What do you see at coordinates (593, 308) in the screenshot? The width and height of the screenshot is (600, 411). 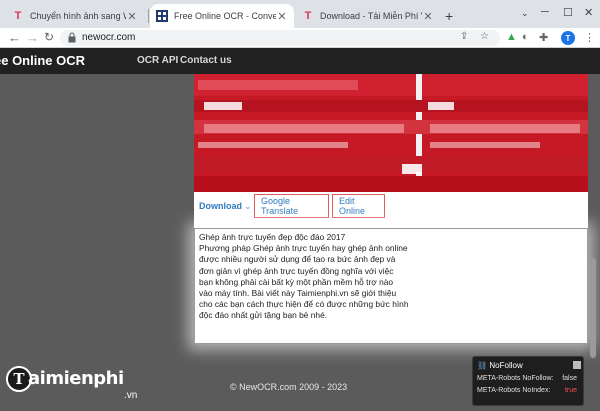 I see `page-scrollbar` at bounding box center [593, 308].